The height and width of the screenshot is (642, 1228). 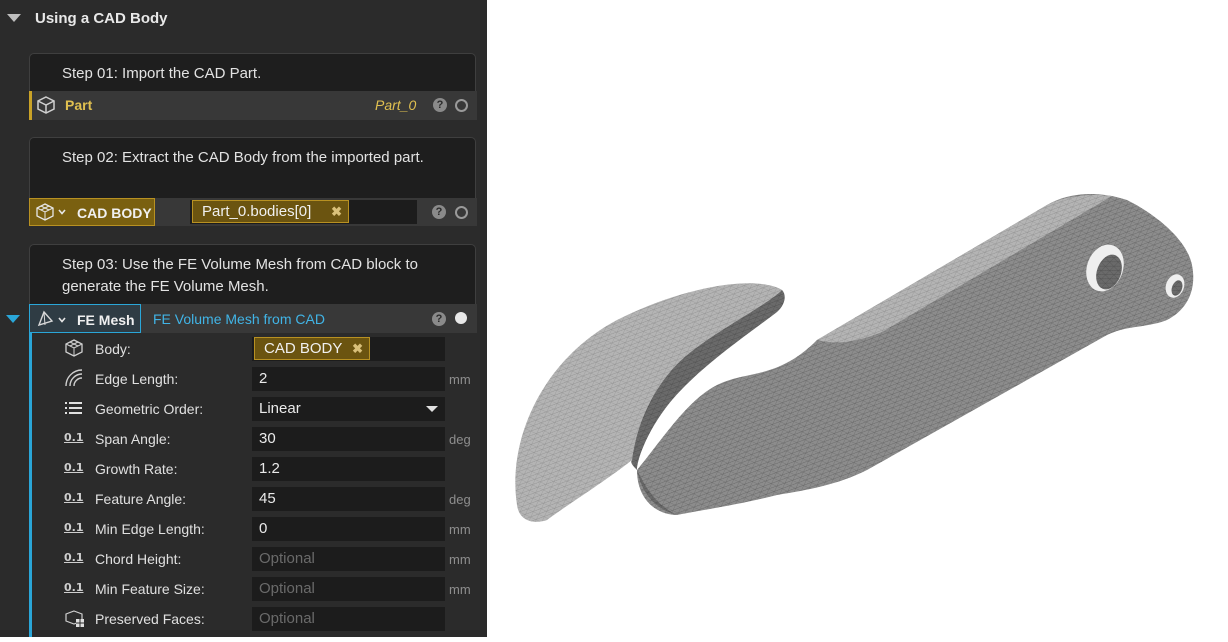 What do you see at coordinates (348, 559) in the screenshot?
I see `chord-height-input: Optional` at bounding box center [348, 559].